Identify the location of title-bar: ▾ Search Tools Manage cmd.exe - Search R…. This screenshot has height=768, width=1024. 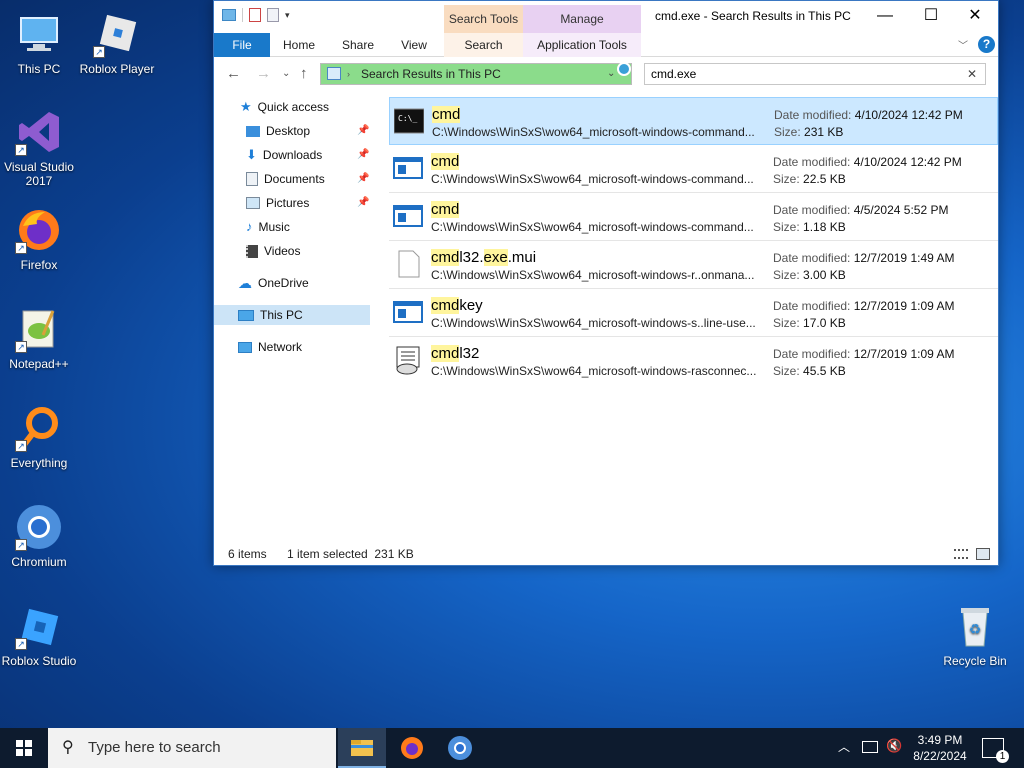
(606, 17).